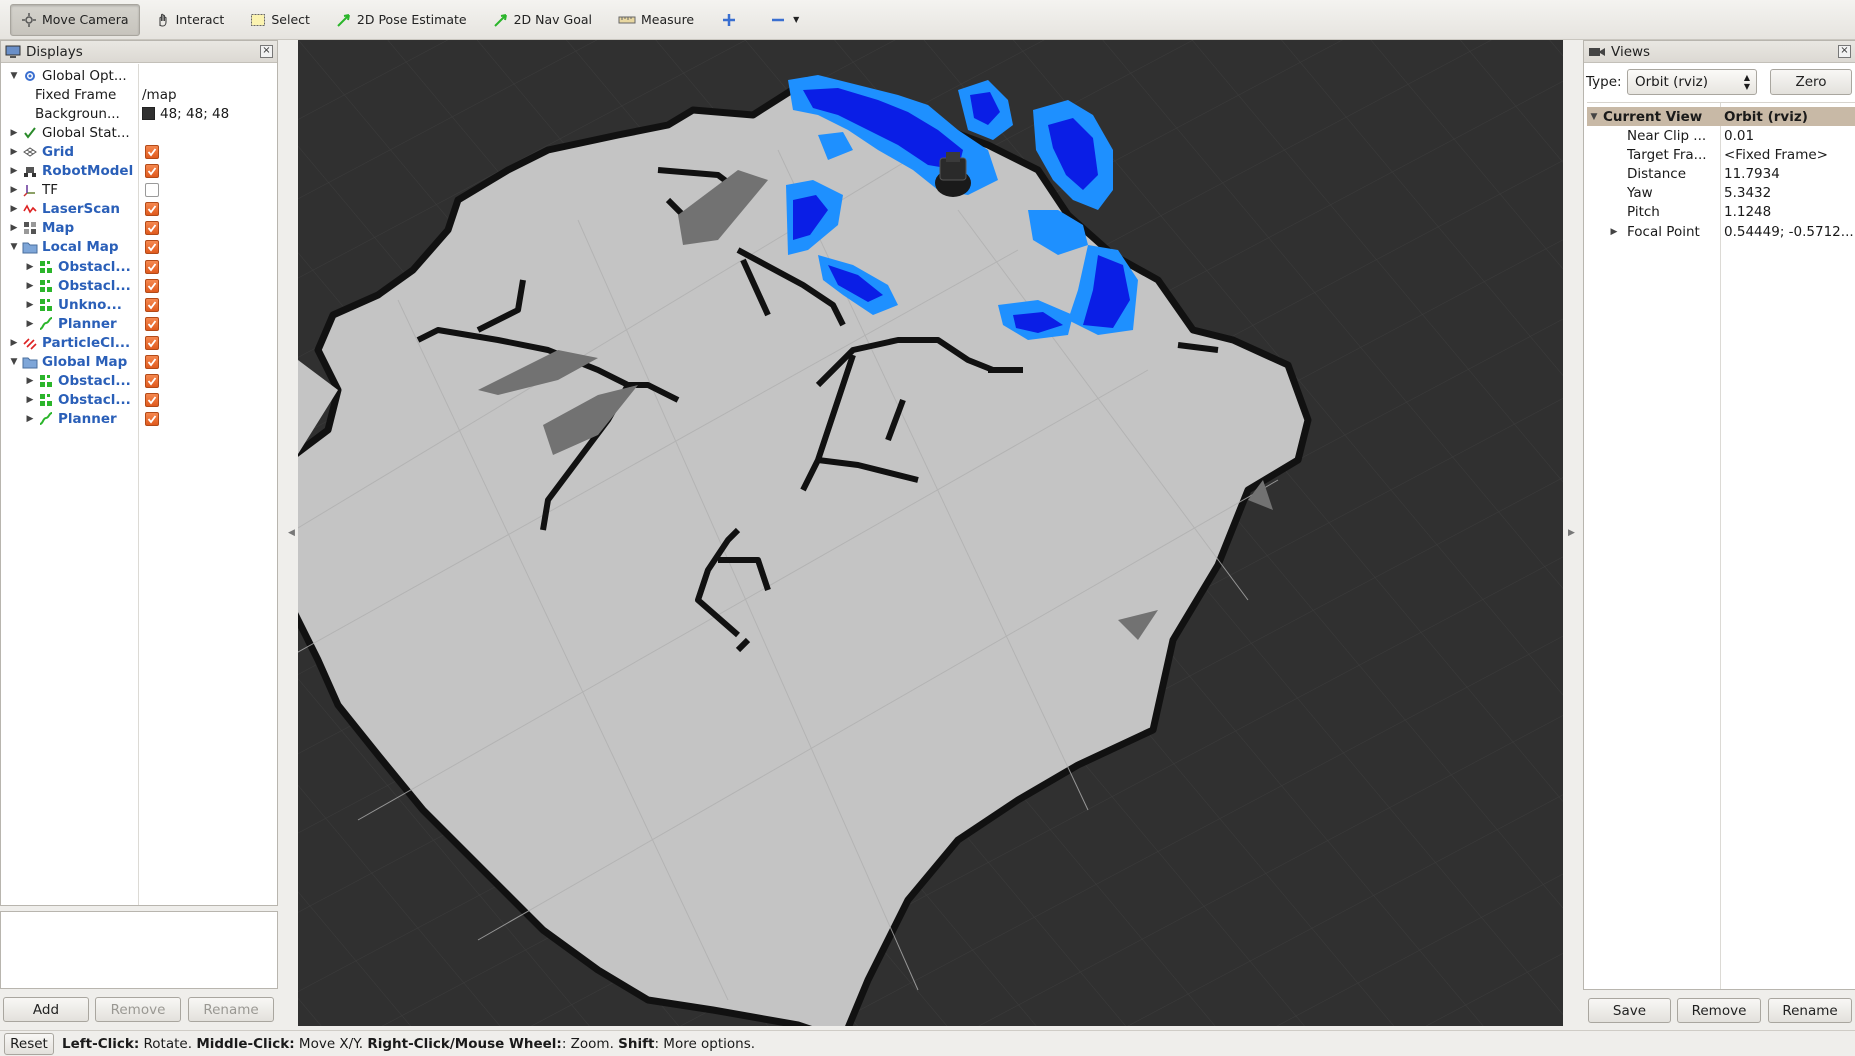 Image resolution: width=1855 pixels, height=1056 pixels. Describe the element at coordinates (148, 114) in the screenshot. I see `color-swatch` at that location.